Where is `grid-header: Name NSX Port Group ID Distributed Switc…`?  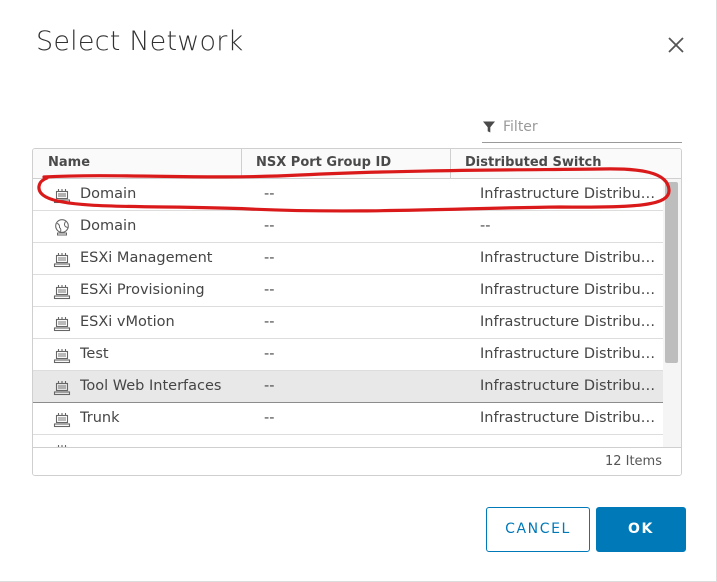 grid-header: Name NSX Port Group ID Distributed Switc… is located at coordinates (357, 164).